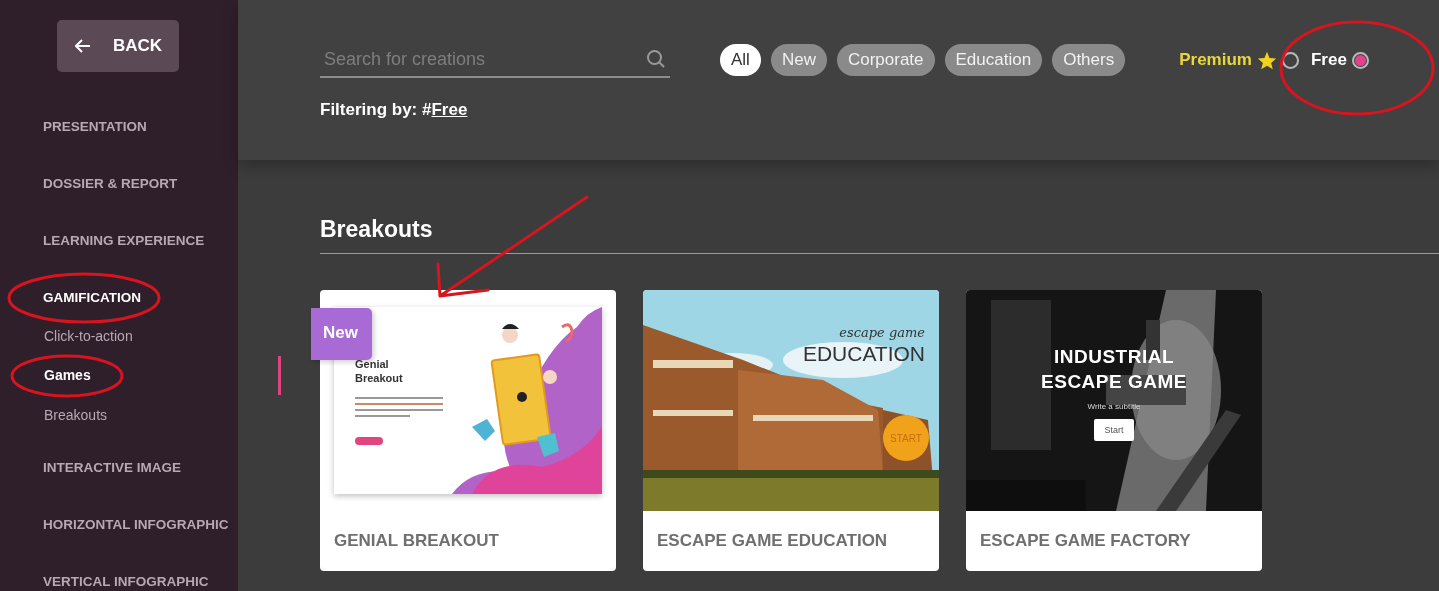 The image size is (1439, 591). I want to click on sidebar-item: LEARNING EXPERIENCE, so click(124, 240).